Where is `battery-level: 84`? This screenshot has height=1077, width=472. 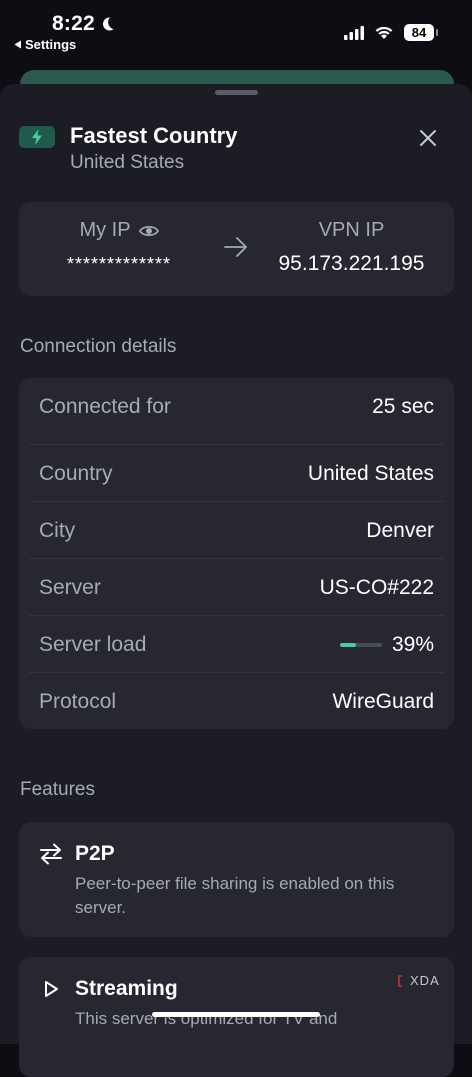
battery-level: 84 is located at coordinates (419, 32).